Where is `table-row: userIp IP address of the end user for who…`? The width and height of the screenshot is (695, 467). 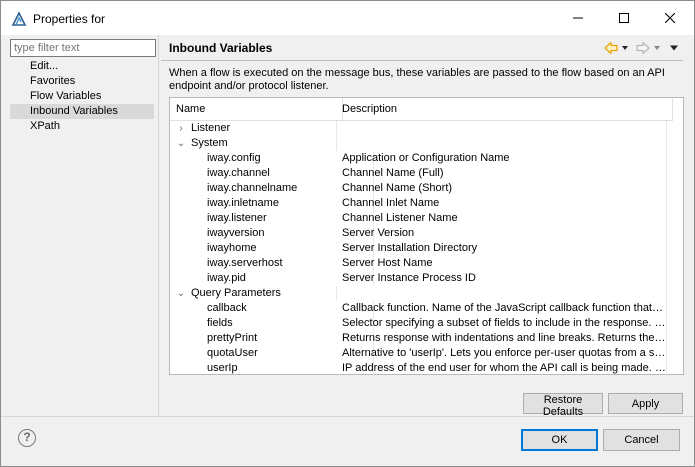
table-row: userIp IP address of the end user for who… is located at coordinates (426, 368).